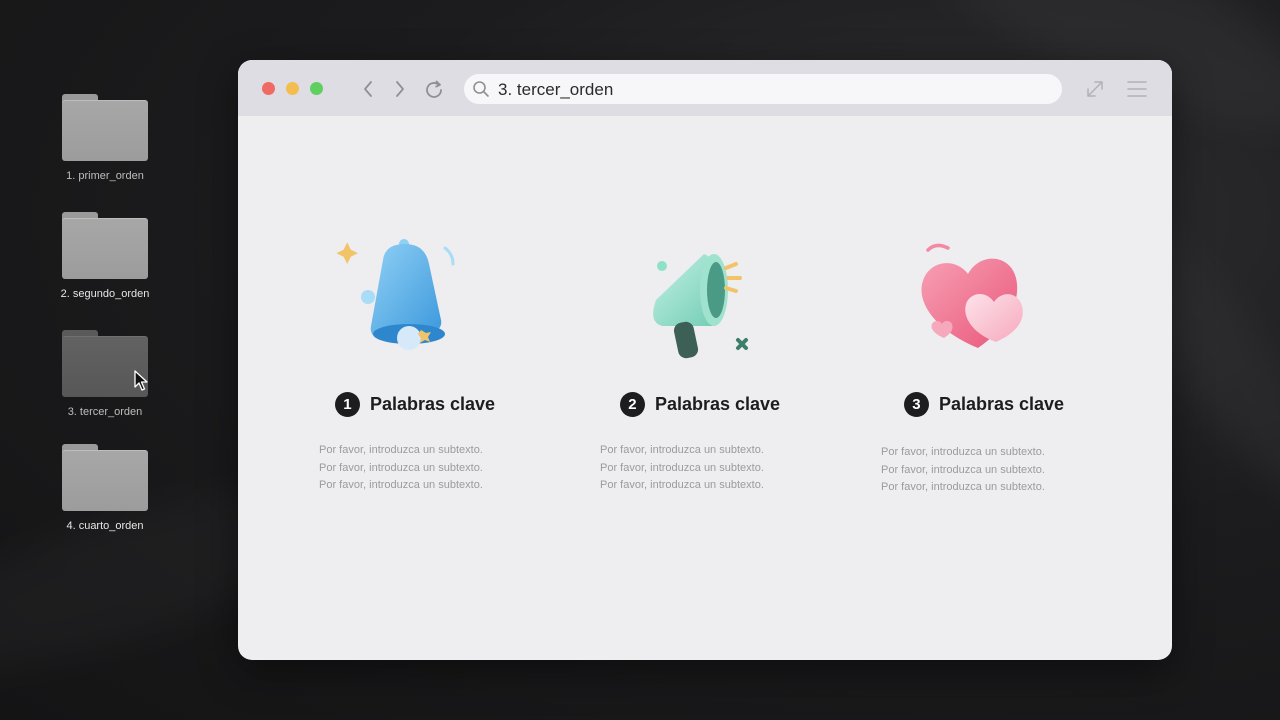  I want to click on number-badge: 3, so click(916, 404).